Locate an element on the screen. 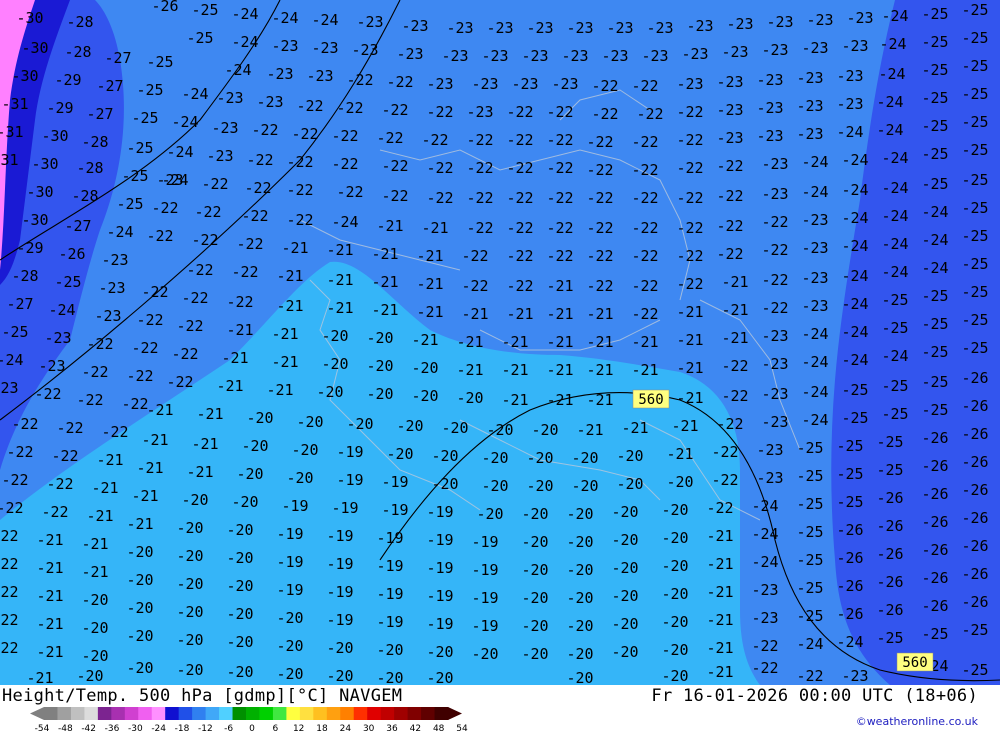 This screenshot has width=1000, height=733. temp-label: -26 is located at coordinates (974, 378).